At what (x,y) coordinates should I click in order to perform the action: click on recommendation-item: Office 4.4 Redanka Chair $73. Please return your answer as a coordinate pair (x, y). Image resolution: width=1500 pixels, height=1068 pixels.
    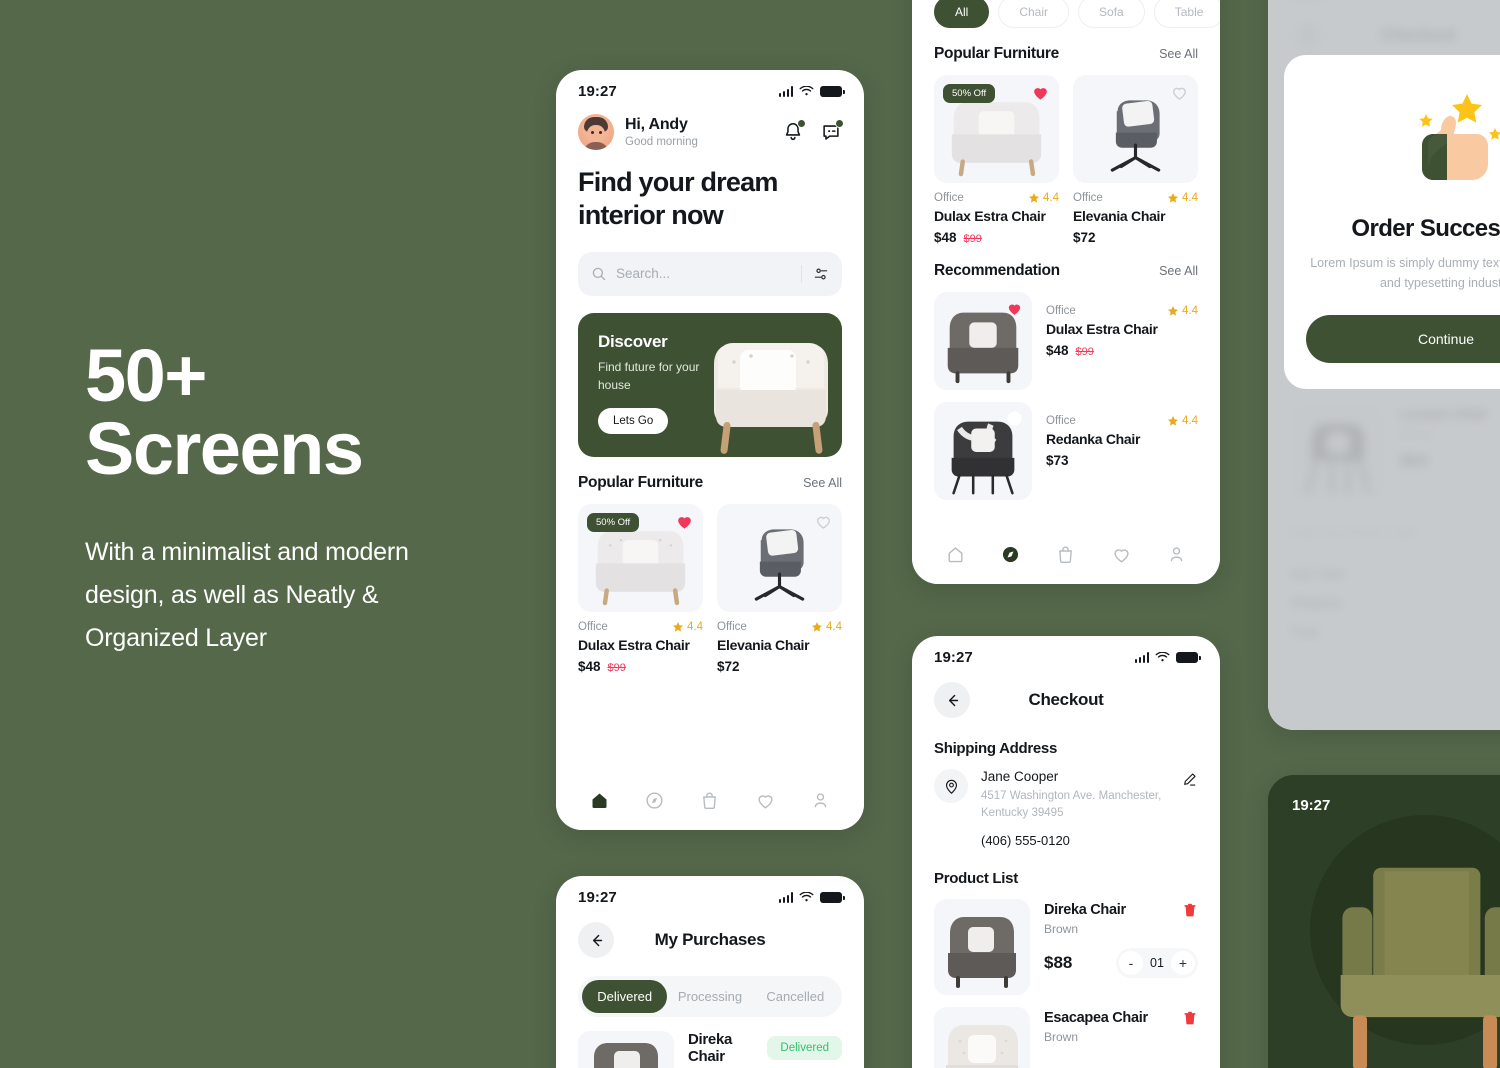
    Looking at the image, I should click on (1066, 445).